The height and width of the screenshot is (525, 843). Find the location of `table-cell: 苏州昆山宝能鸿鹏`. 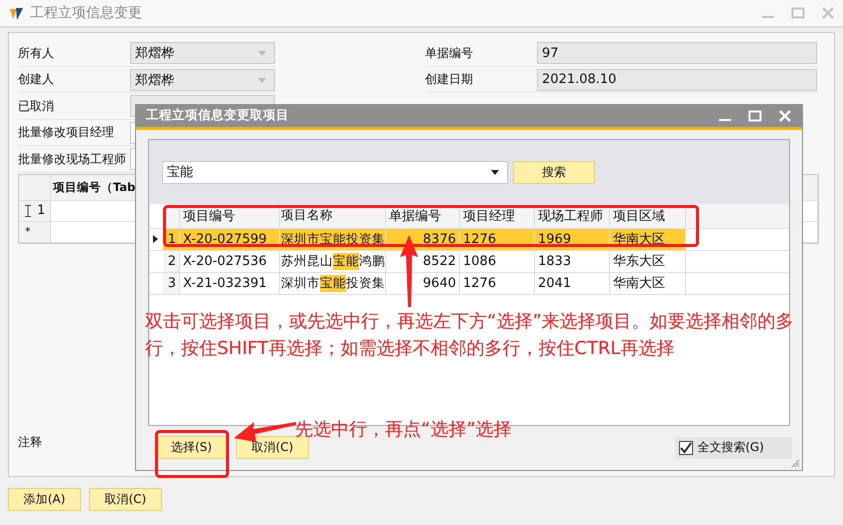

table-cell: 苏州昆山宝能鸿鹏 is located at coordinates (333, 261).